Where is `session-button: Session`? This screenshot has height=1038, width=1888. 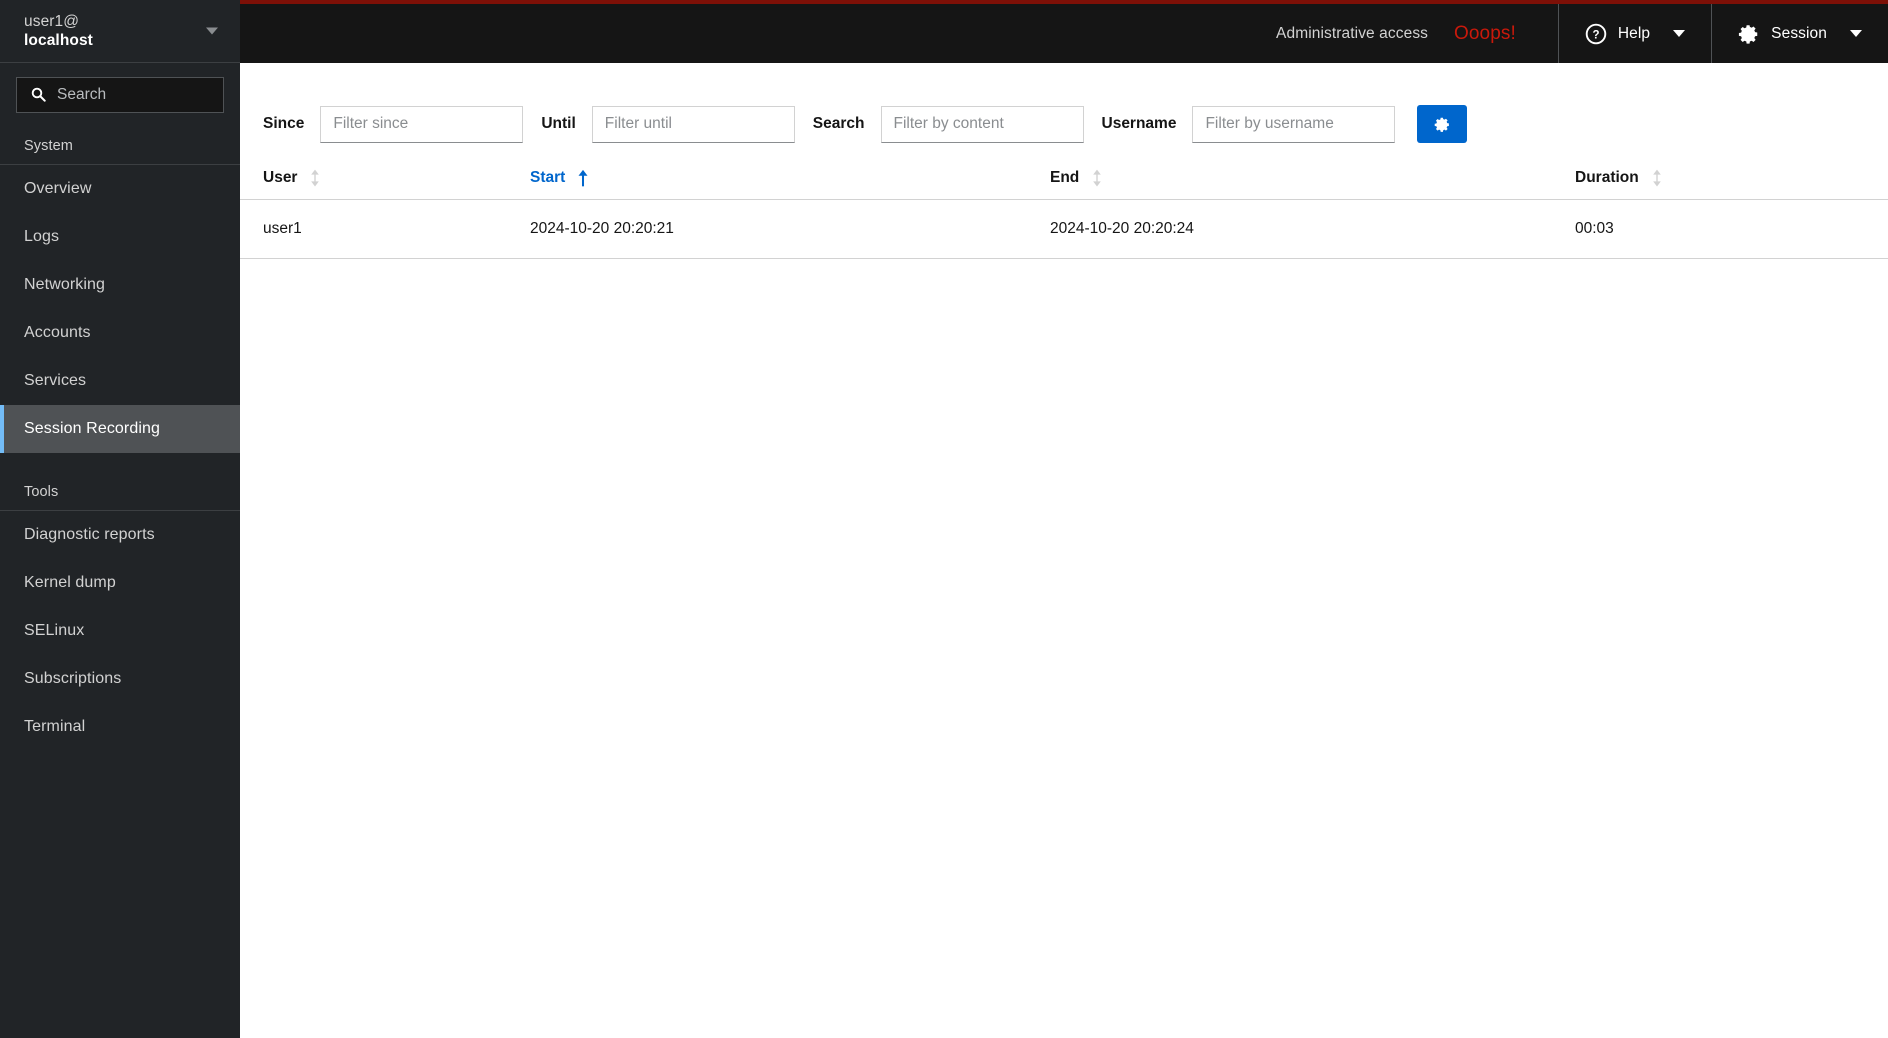
session-button: Session is located at coordinates (1799, 33).